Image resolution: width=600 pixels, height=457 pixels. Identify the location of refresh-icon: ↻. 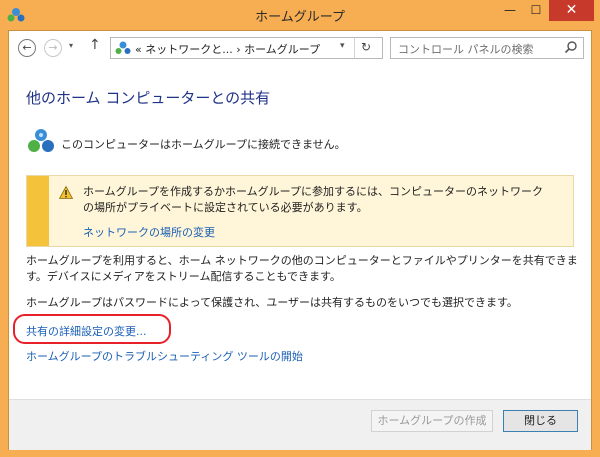
(366, 47).